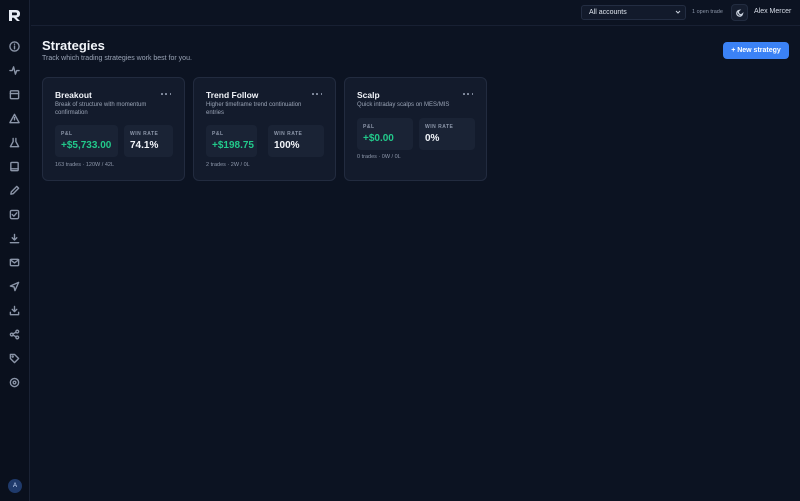 This screenshot has width=800, height=501. I want to click on new-strategy-button: + New strategy, so click(756, 50).